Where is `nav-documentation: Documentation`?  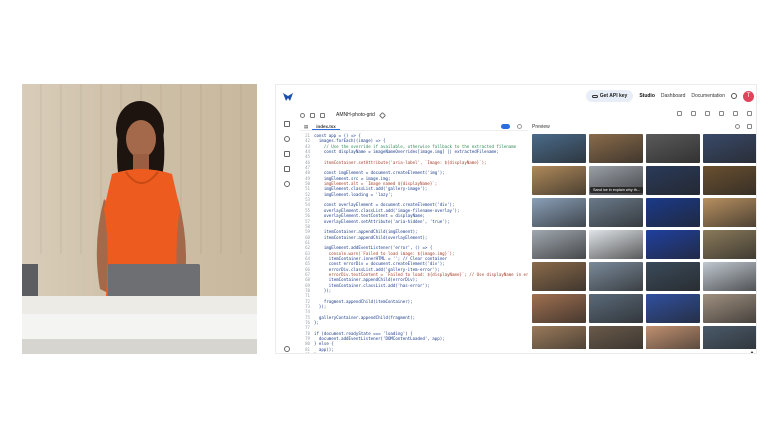 nav-documentation: Documentation is located at coordinates (708, 96).